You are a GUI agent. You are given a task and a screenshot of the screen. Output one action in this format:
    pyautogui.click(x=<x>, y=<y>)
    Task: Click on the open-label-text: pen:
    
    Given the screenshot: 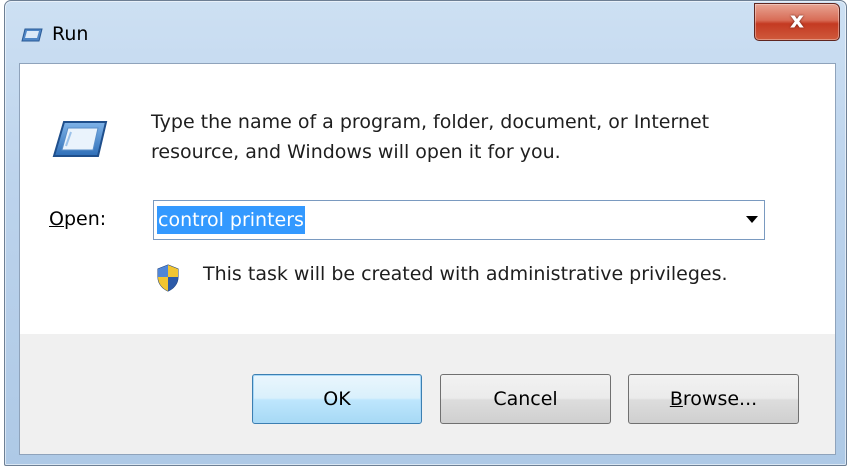 What is the action you would take?
    pyautogui.click(x=85, y=219)
    